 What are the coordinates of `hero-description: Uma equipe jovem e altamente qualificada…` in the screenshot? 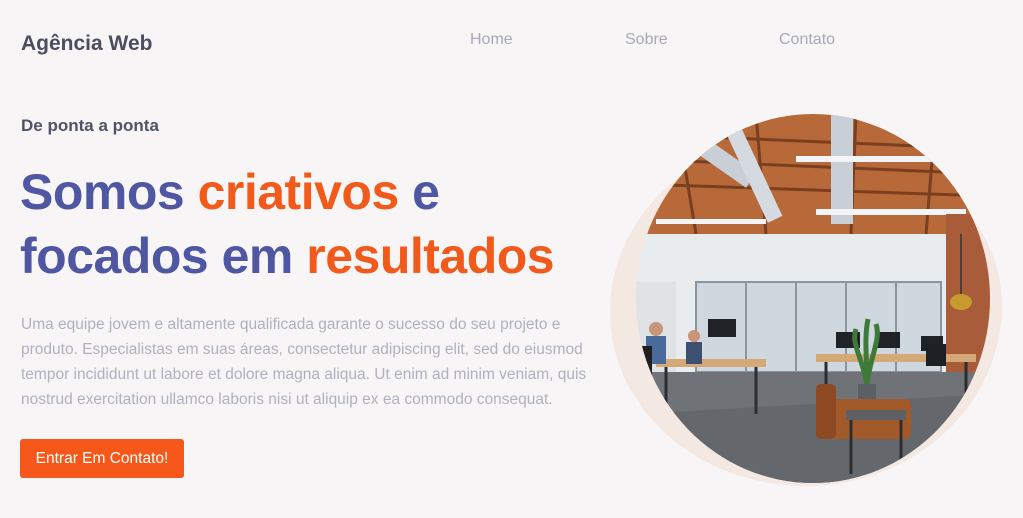 It's located at (304, 362).